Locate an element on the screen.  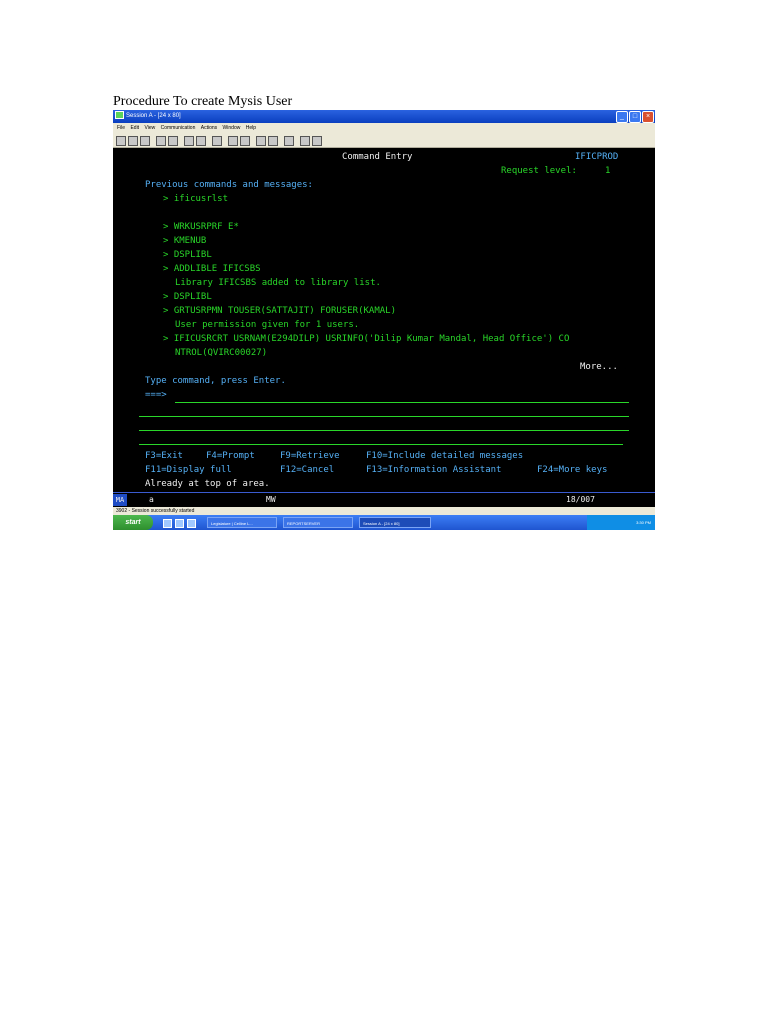
receive-icon is located at coordinates (173, 141).